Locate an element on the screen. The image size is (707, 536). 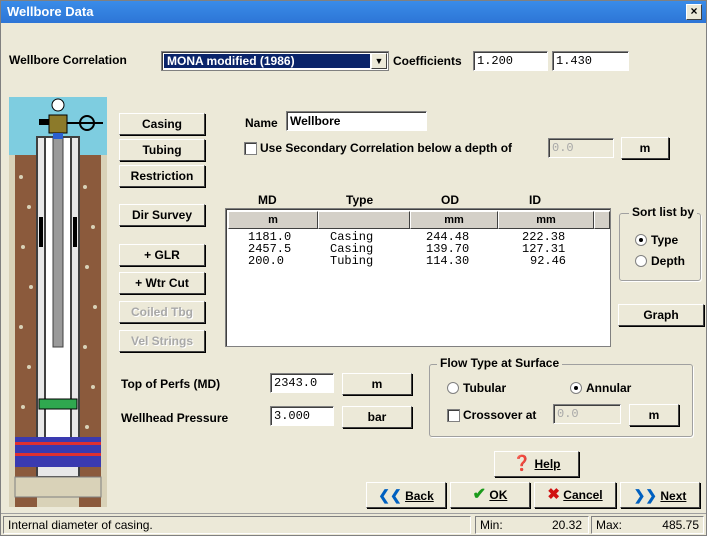
sort-group is located at coordinates (660, 247).